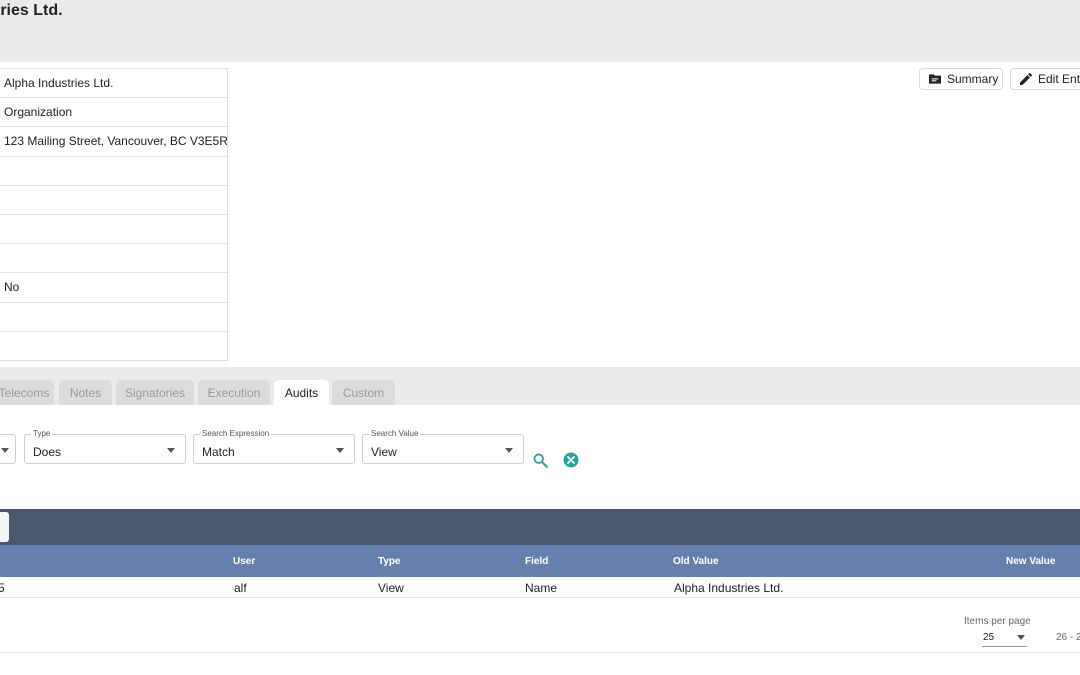  What do you see at coordinates (236, 433) in the screenshot?
I see `filter-search-expression-label: Search Expression` at bounding box center [236, 433].